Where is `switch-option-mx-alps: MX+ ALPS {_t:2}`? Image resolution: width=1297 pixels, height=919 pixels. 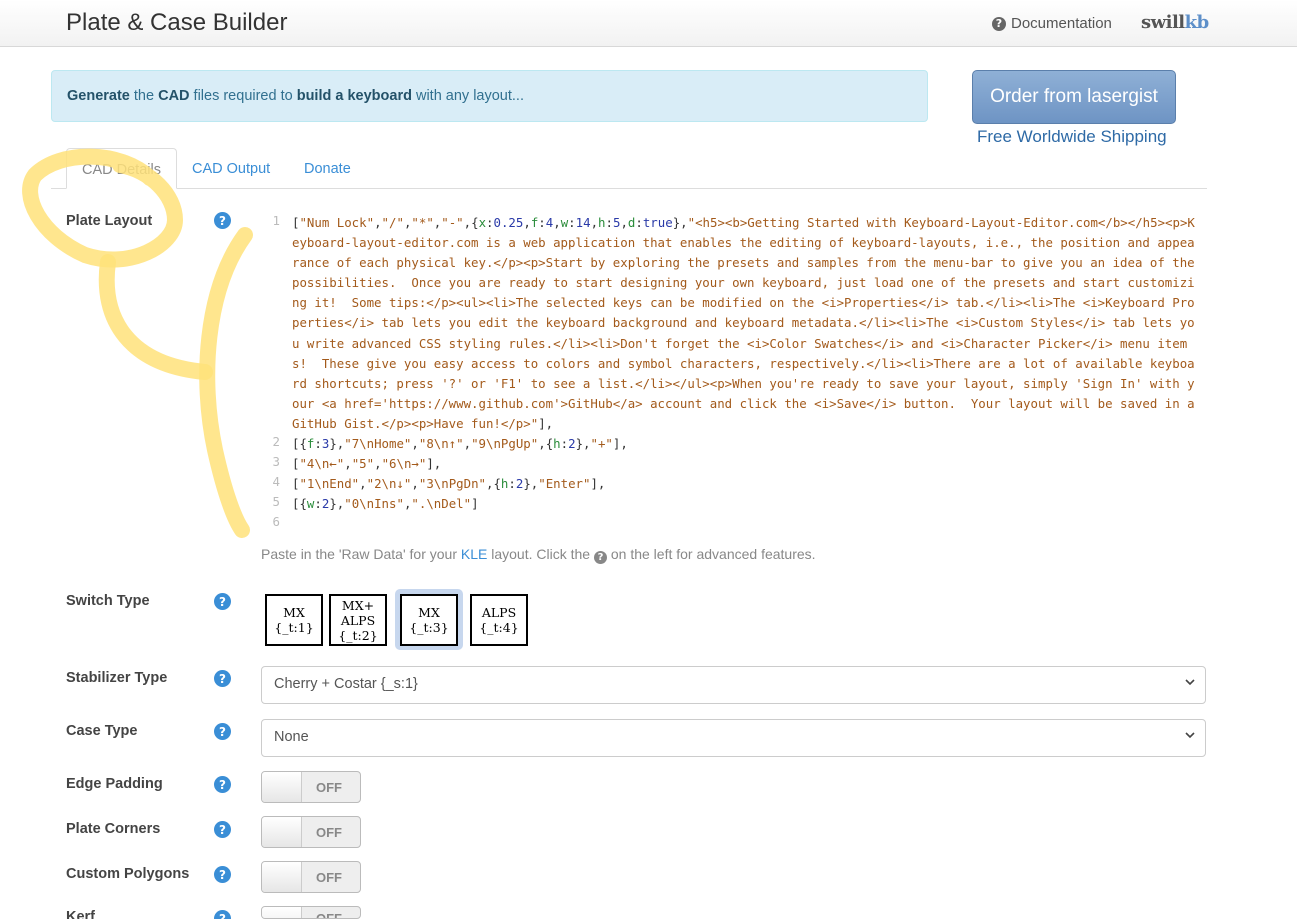 switch-option-mx-alps: MX+ ALPS {_t:2} is located at coordinates (358, 620).